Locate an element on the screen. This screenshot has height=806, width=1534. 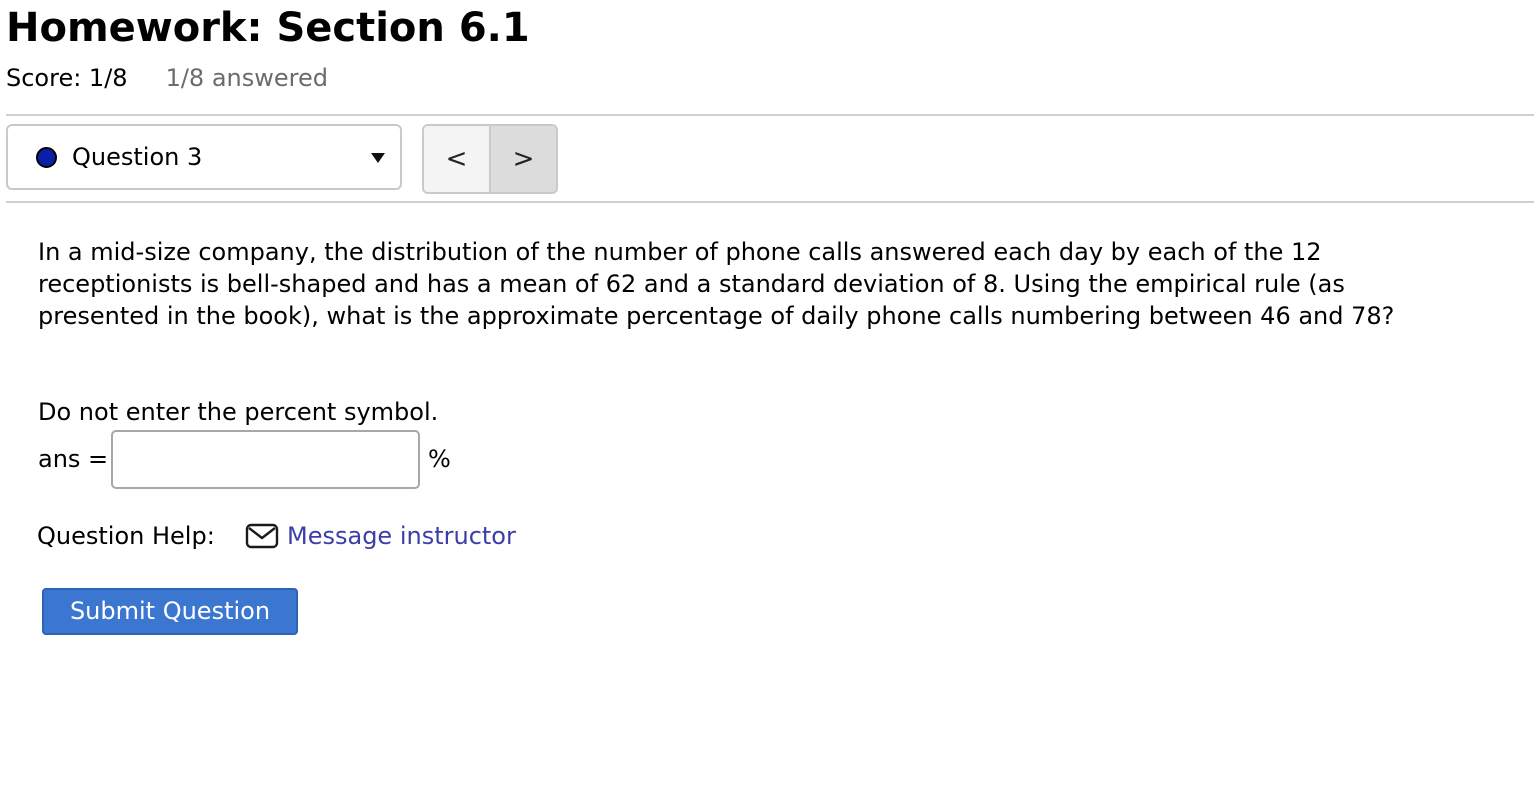
page-title: Homework: Section 6.1 is located at coordinates (268, 28).